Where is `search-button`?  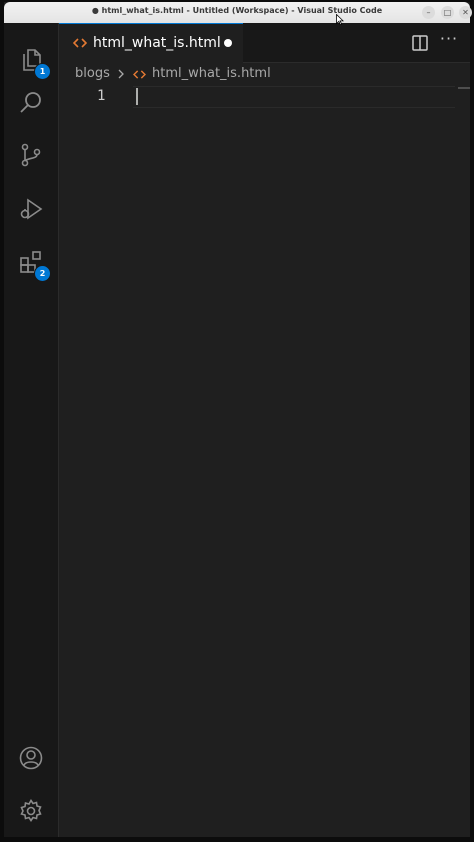 search-button is located at coordinates (31, 102).